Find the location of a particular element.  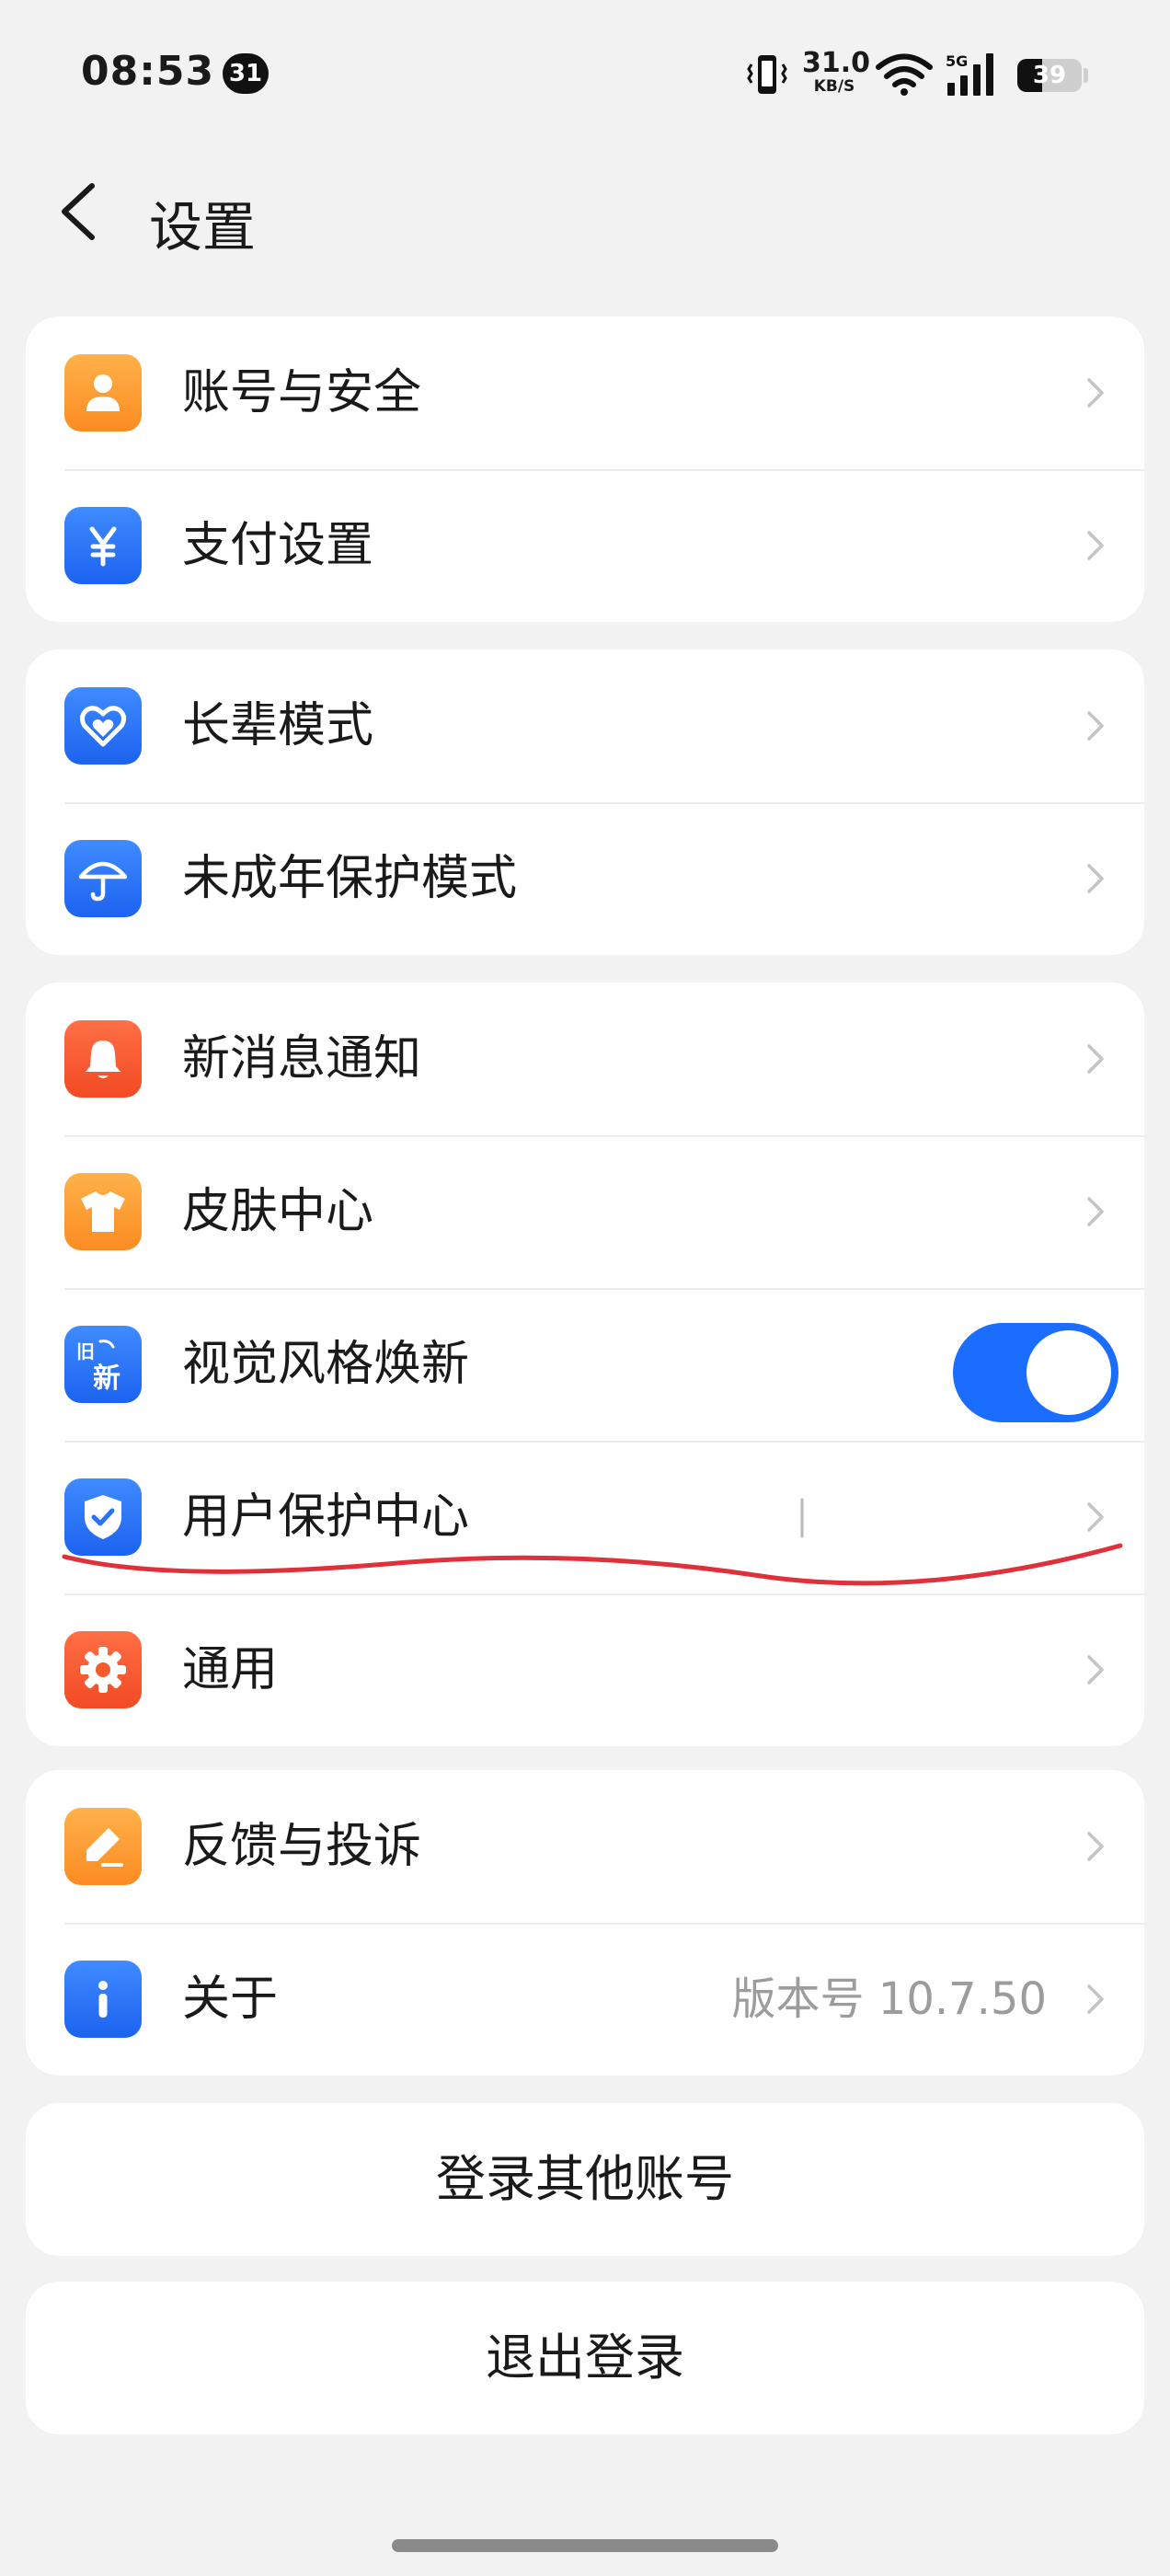

status-bar: 08:53 31 31.0 KB/S 5G 39 is located at coordinates (585, 73).